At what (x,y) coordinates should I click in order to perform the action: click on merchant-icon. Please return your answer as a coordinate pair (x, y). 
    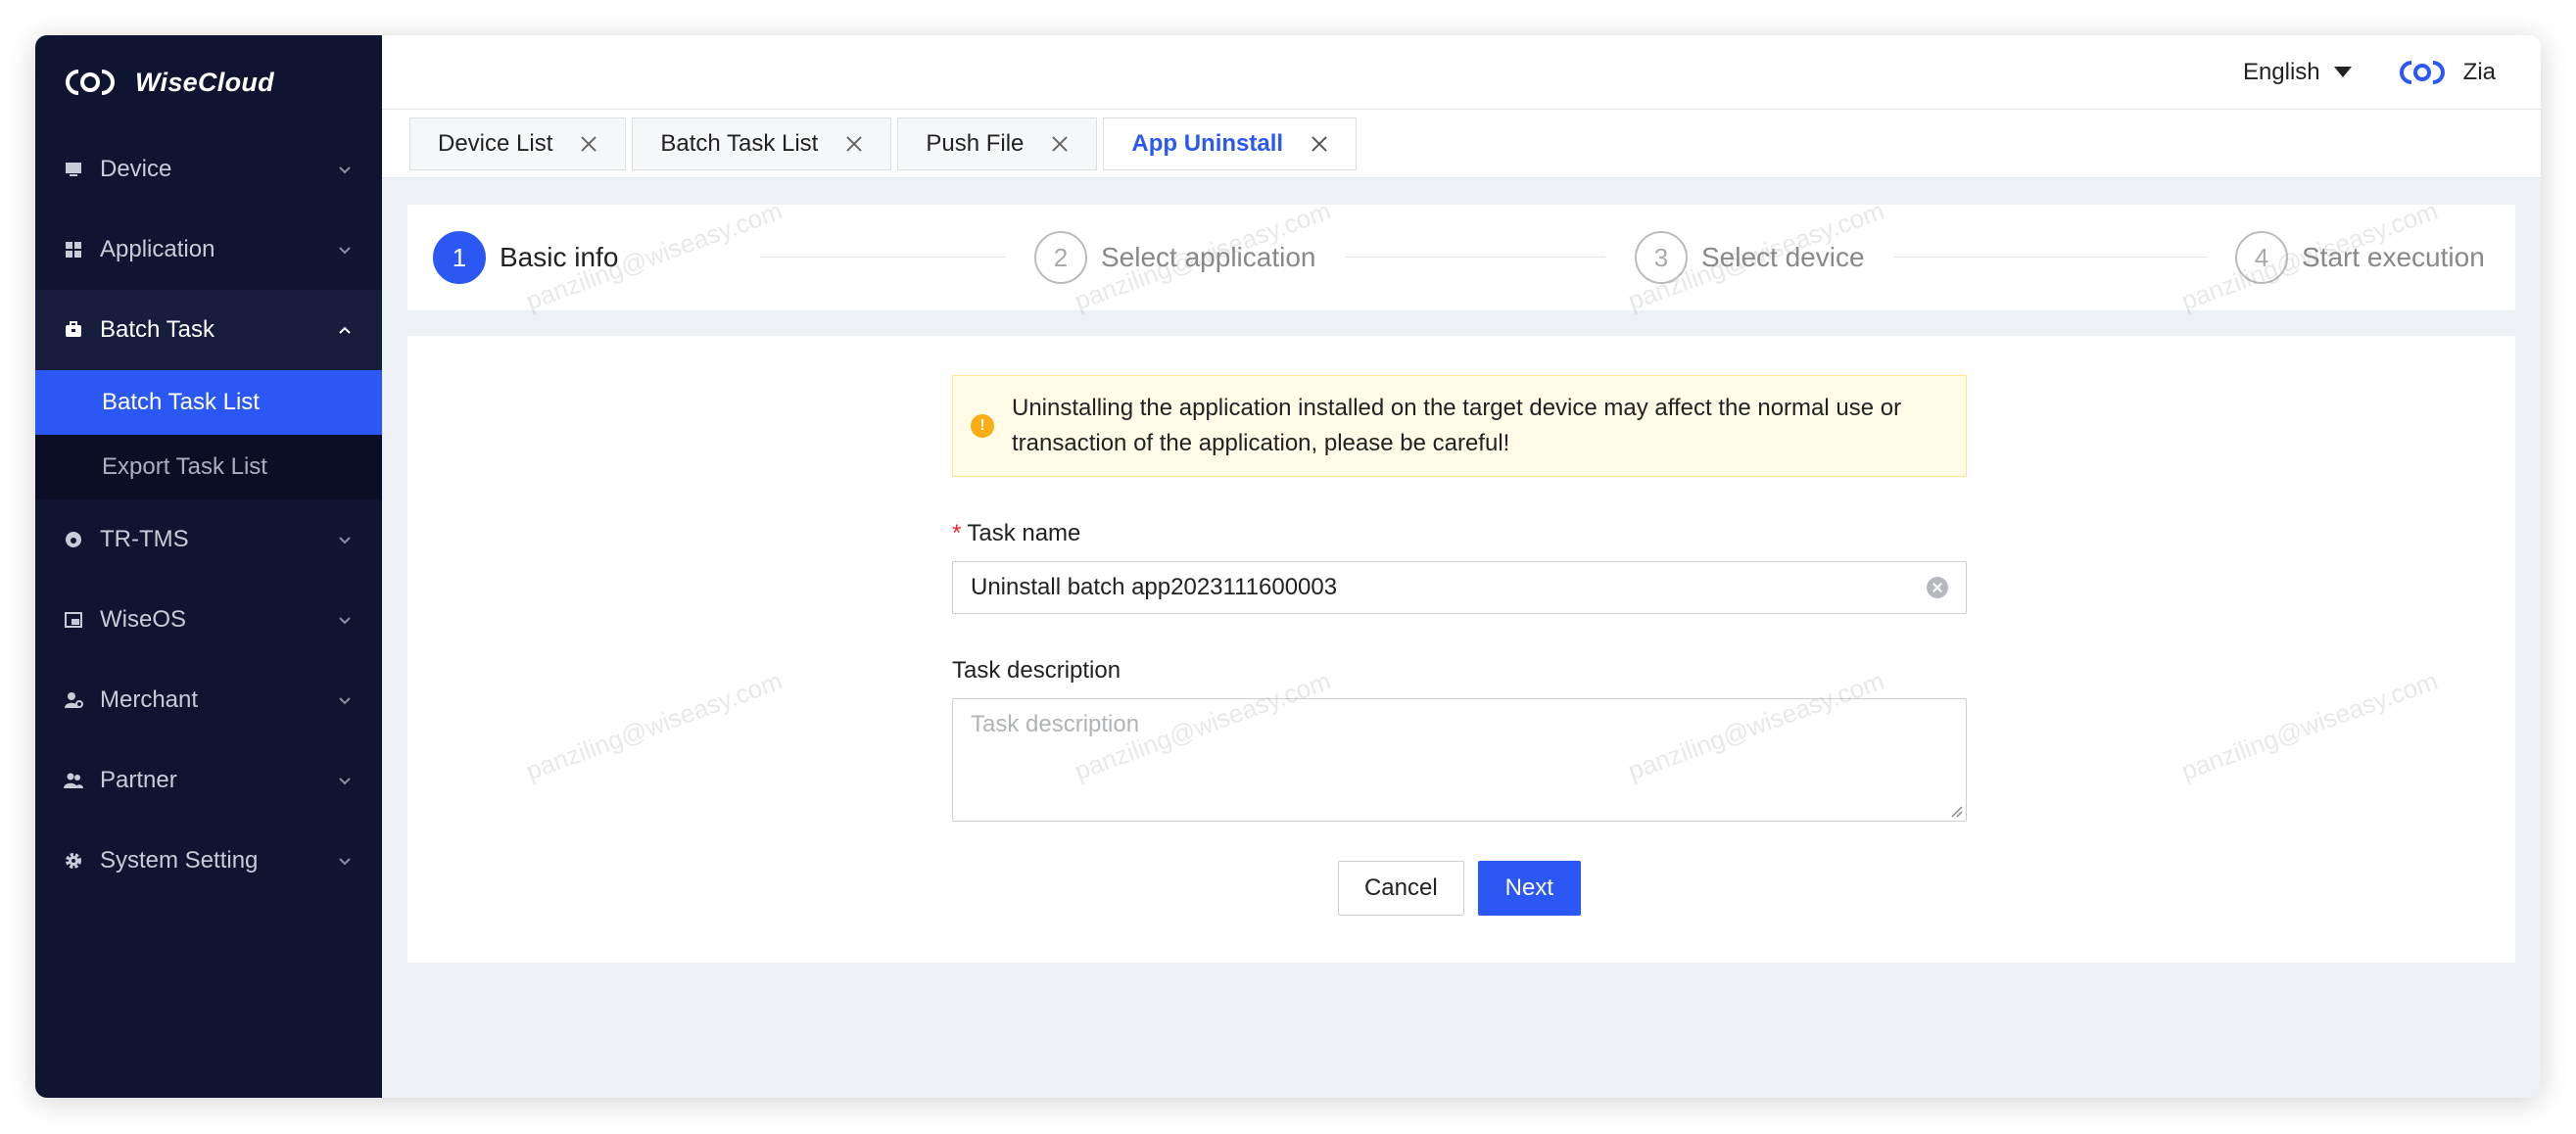
    Looking at the image, I should click on (73, 700).